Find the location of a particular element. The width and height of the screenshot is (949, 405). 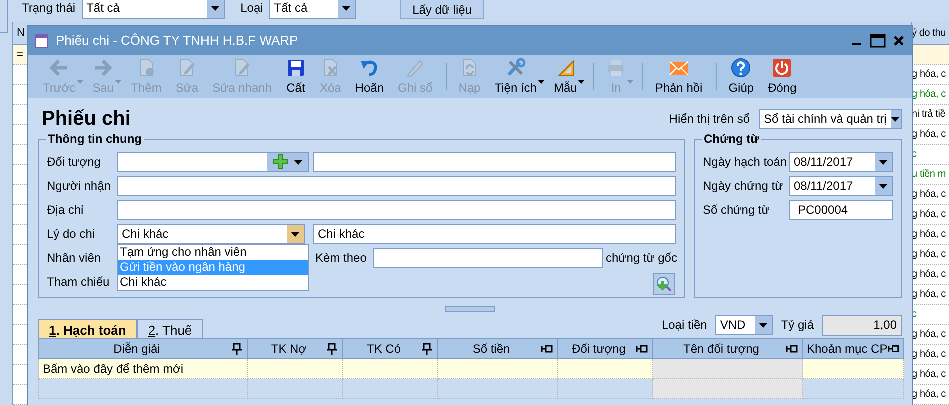

column-header: TK Có is located at coordinates (390, 348).